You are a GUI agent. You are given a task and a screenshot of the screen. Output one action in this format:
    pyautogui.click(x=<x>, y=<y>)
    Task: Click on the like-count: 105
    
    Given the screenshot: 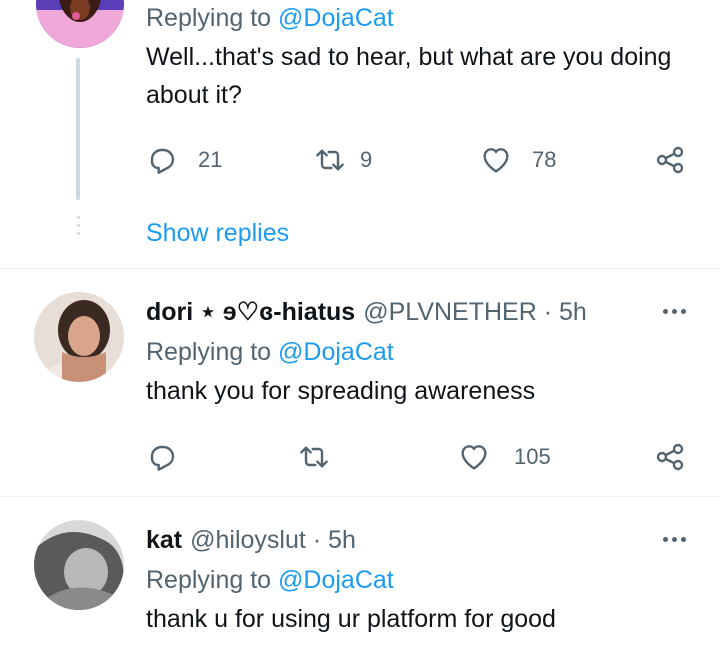 What is the action you would take?
    pyautogui.click(x=532, y=456)
    